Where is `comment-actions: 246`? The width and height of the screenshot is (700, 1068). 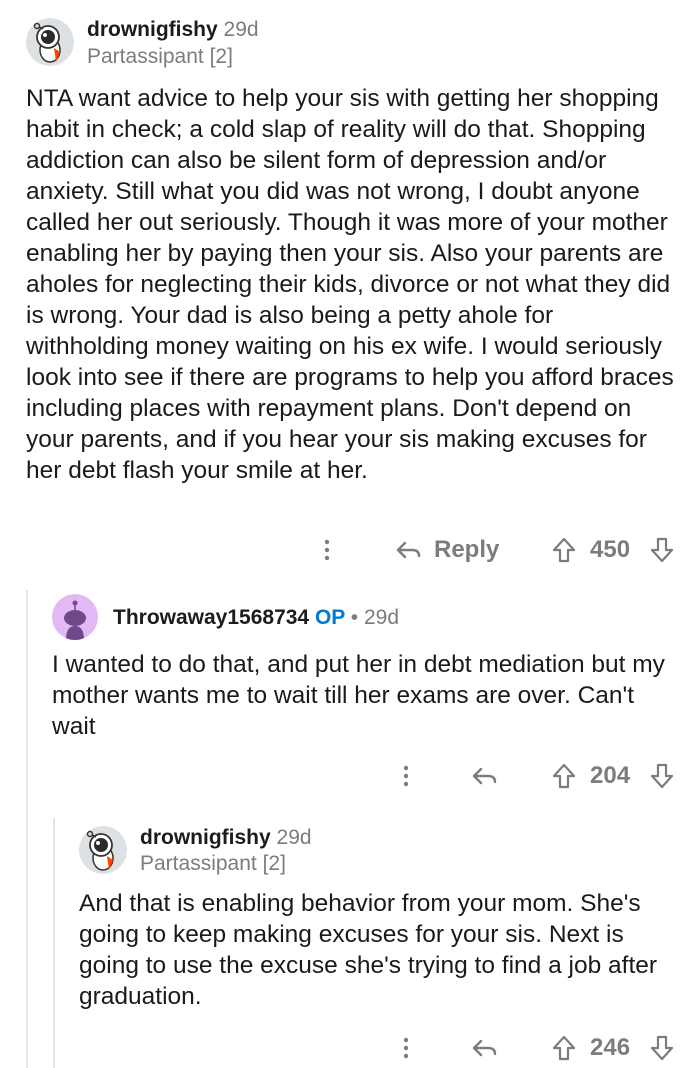
comment-actions: 246 is located at coordinates (350, 1048).